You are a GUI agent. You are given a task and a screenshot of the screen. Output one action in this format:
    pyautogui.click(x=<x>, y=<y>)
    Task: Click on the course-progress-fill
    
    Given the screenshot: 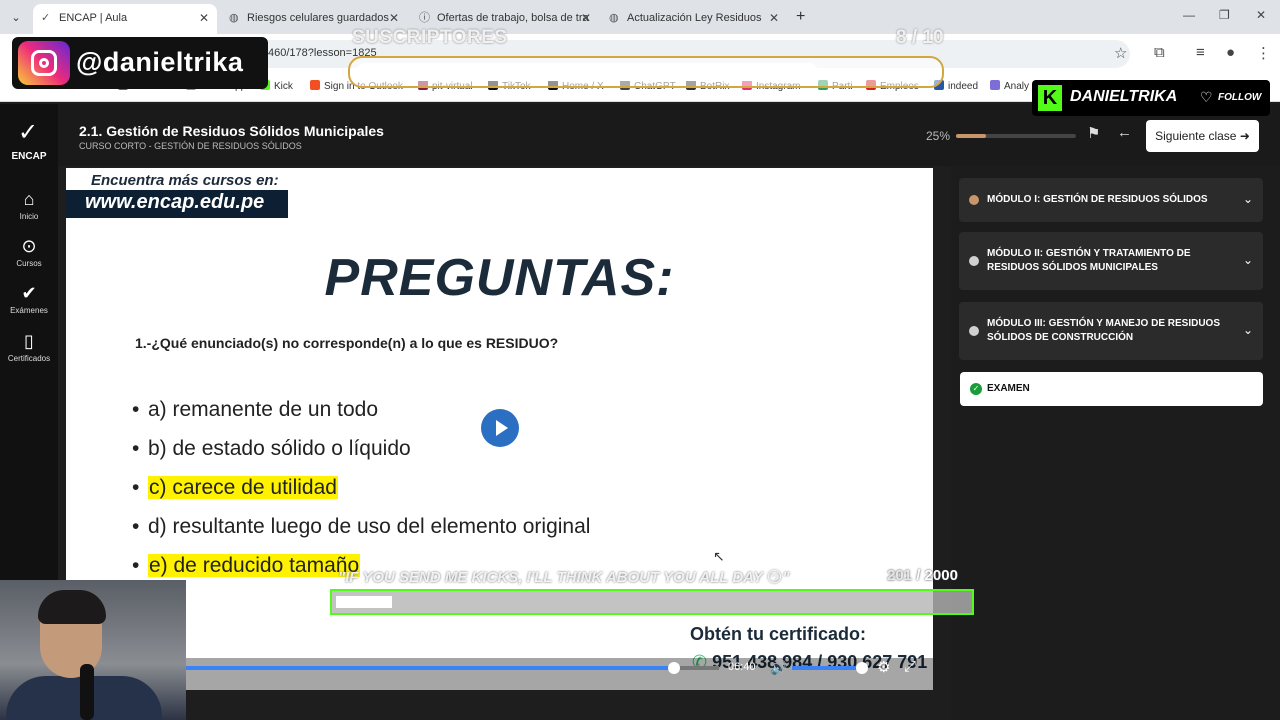 What is the action you would take?
    pyautogui.click(x=971, y=136)
    